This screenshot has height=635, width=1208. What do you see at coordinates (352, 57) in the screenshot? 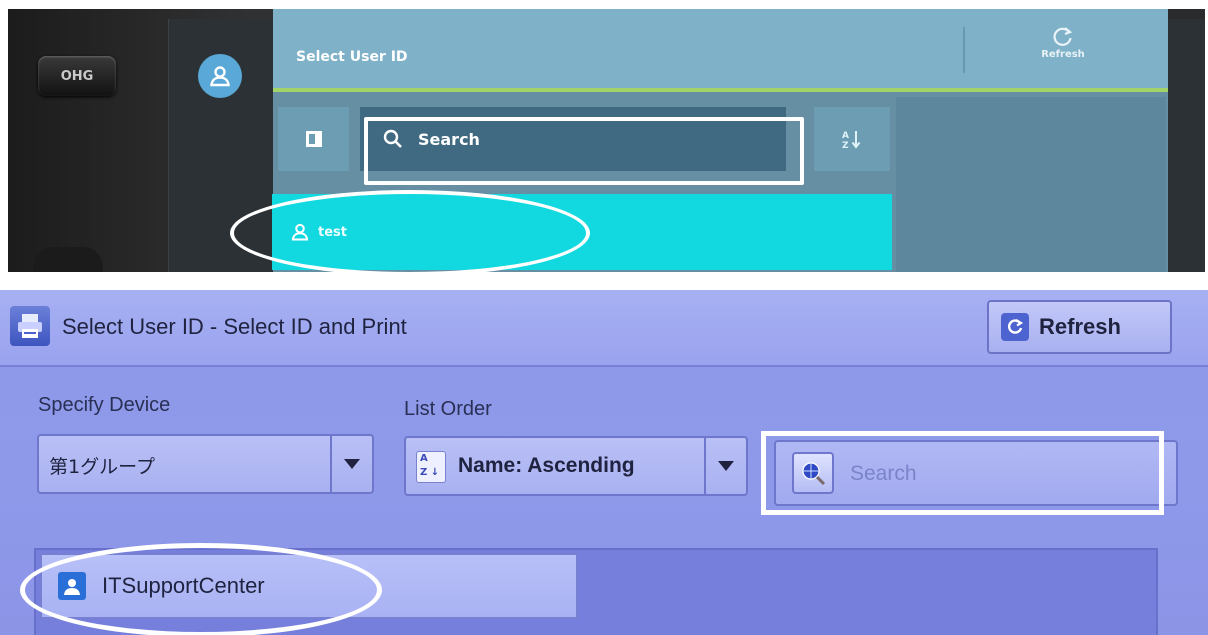
I see `page-title: Select User ID` at bounding box center [352, 57].